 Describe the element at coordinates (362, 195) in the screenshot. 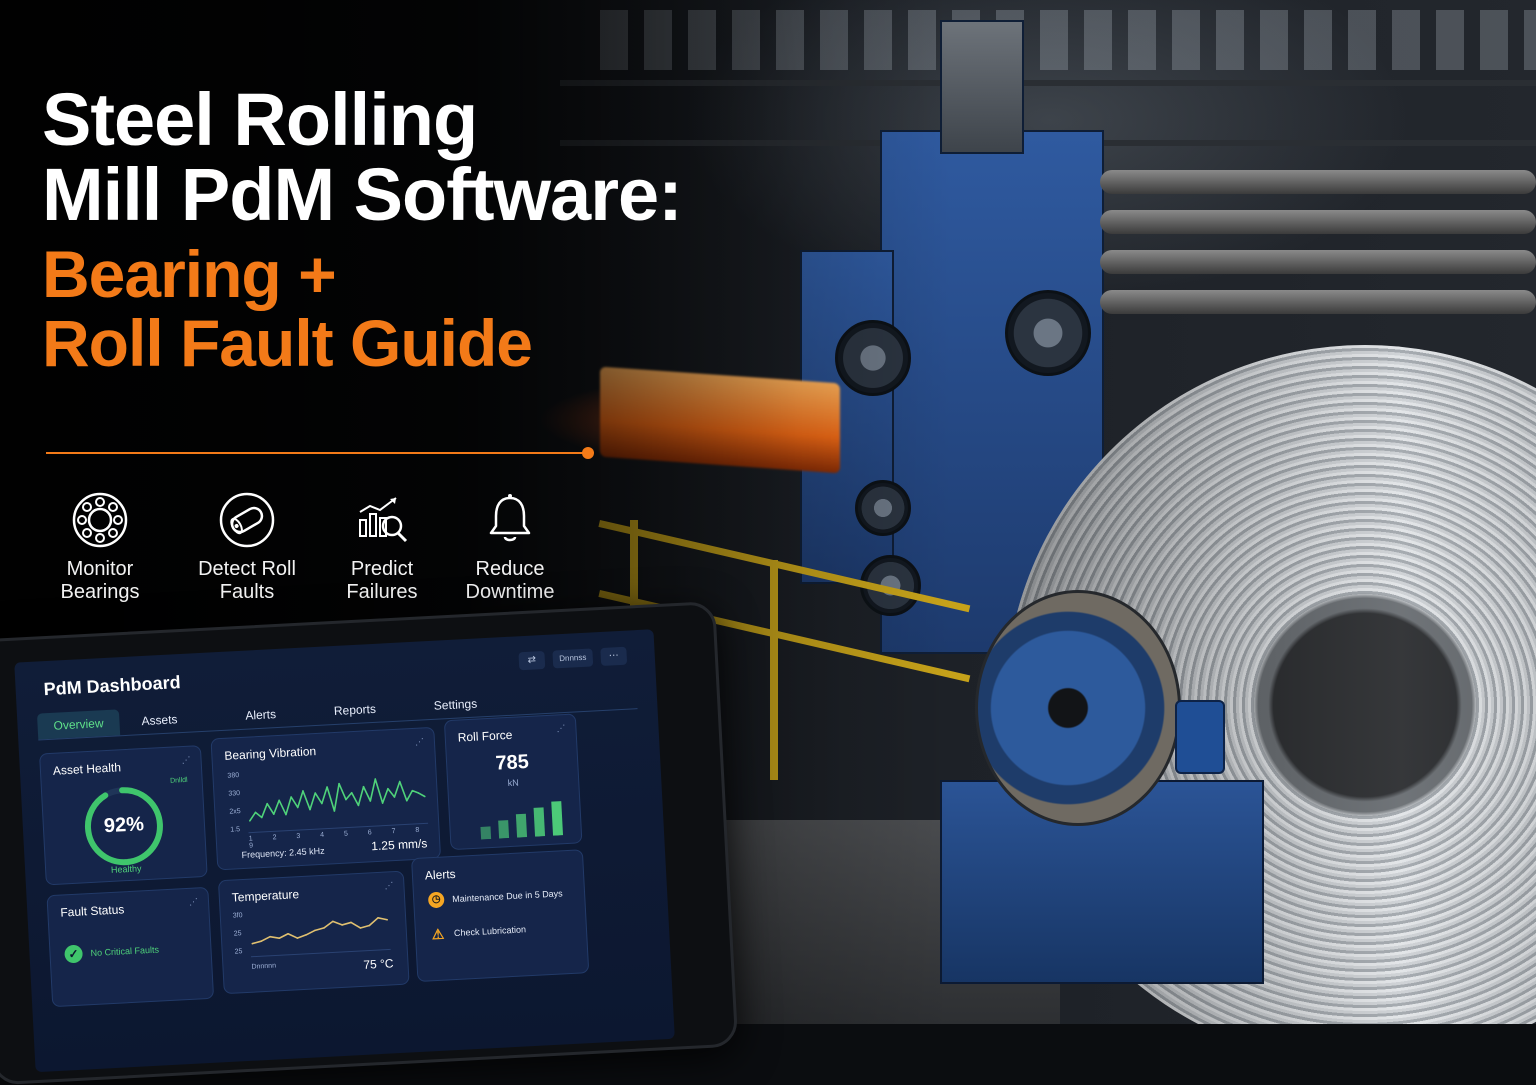

I see `headline-line-2: Mill PdM Software:` at that location.